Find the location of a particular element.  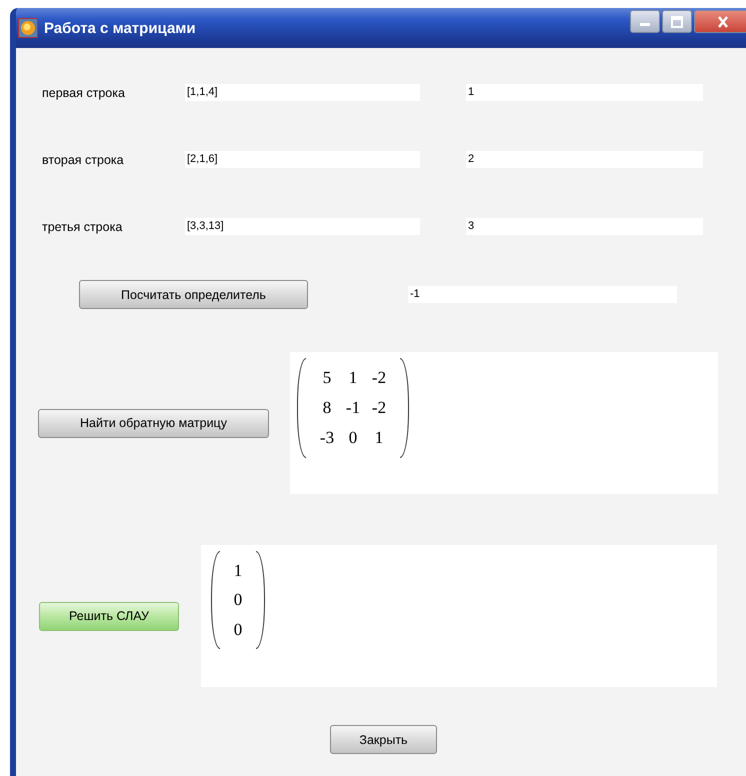

maximize-icon is located at coordinates (677, 22).